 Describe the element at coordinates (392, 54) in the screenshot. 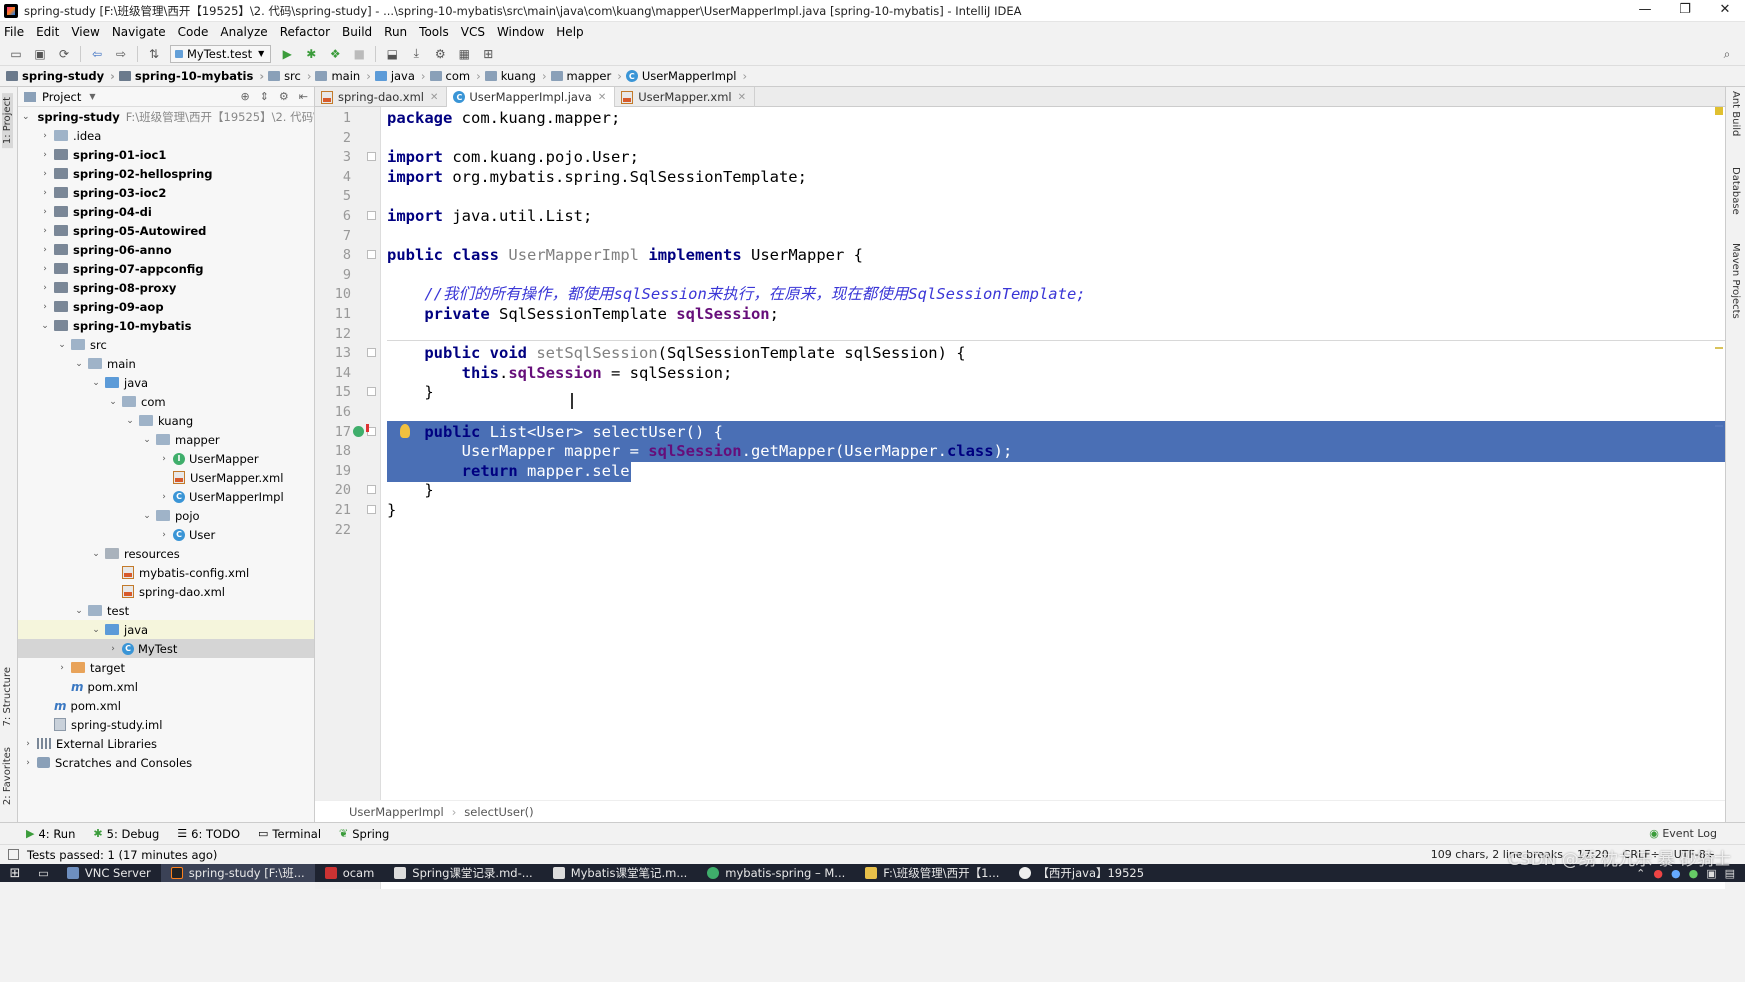

I see `build-icon: ⬓` at that location.